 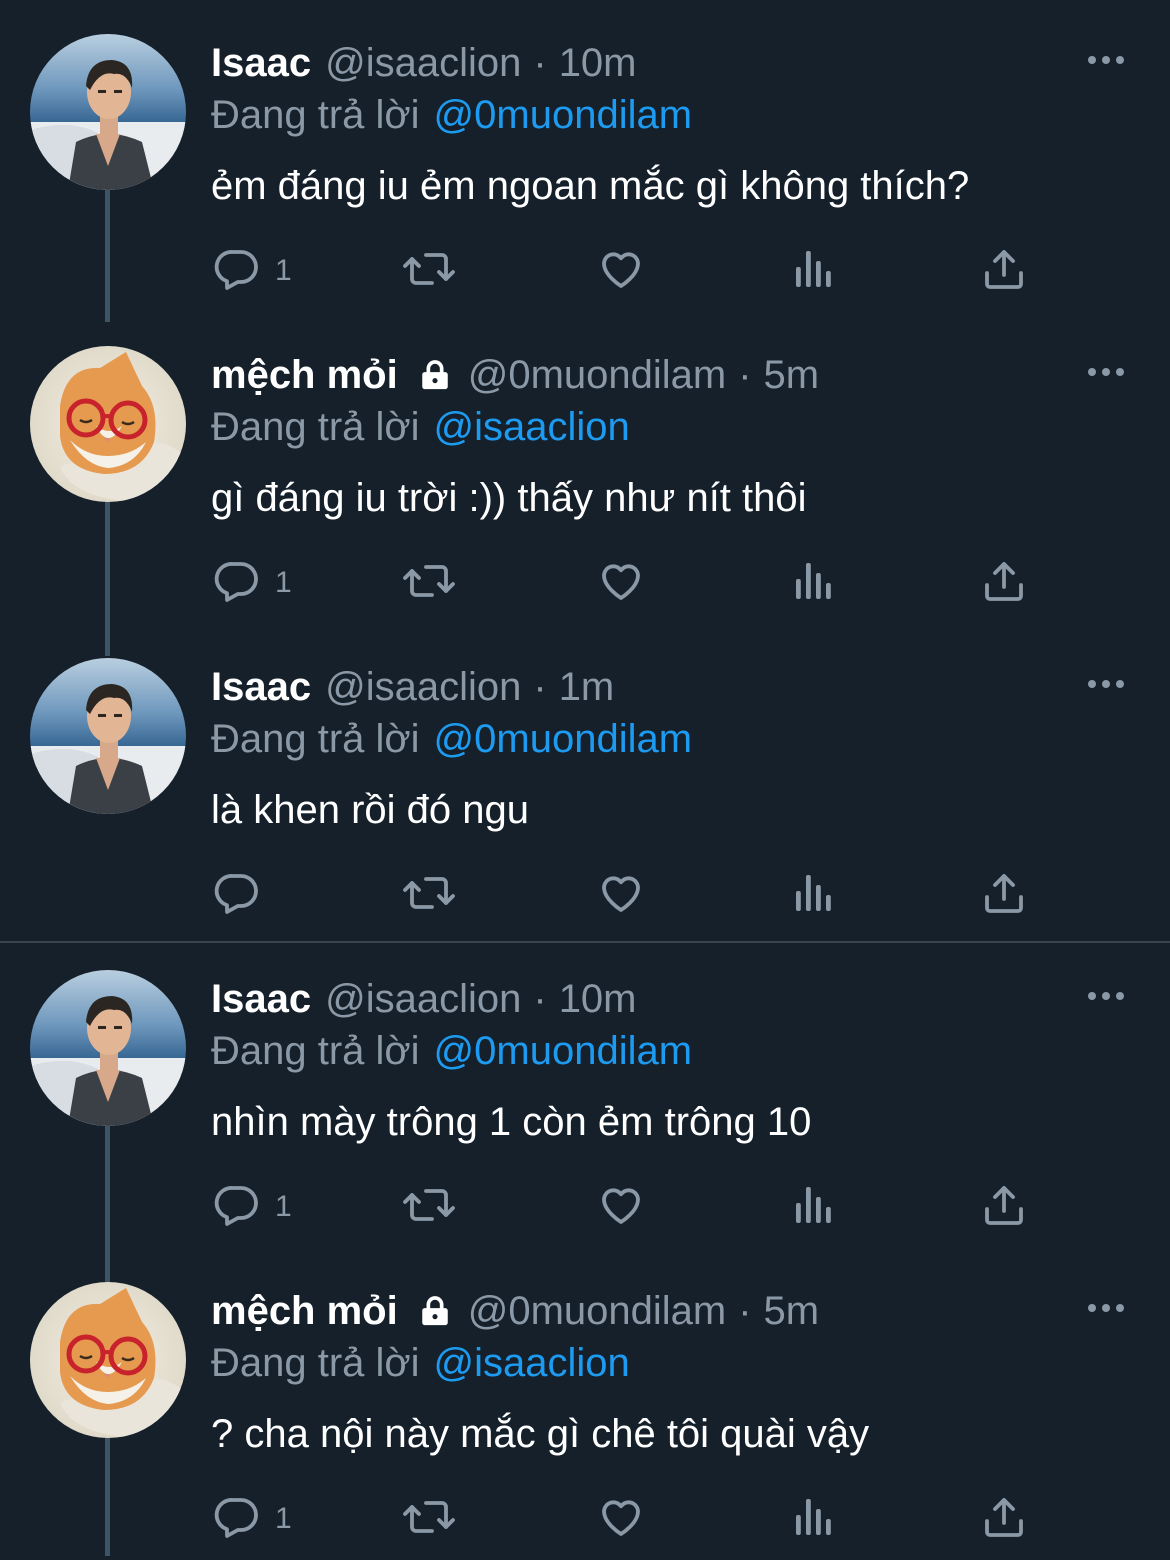 What do you see at coordinates (370, 810) in the screenshot?
I see `tweet-text: là khen rồi đó ngu` at bounding box center [370, 810].